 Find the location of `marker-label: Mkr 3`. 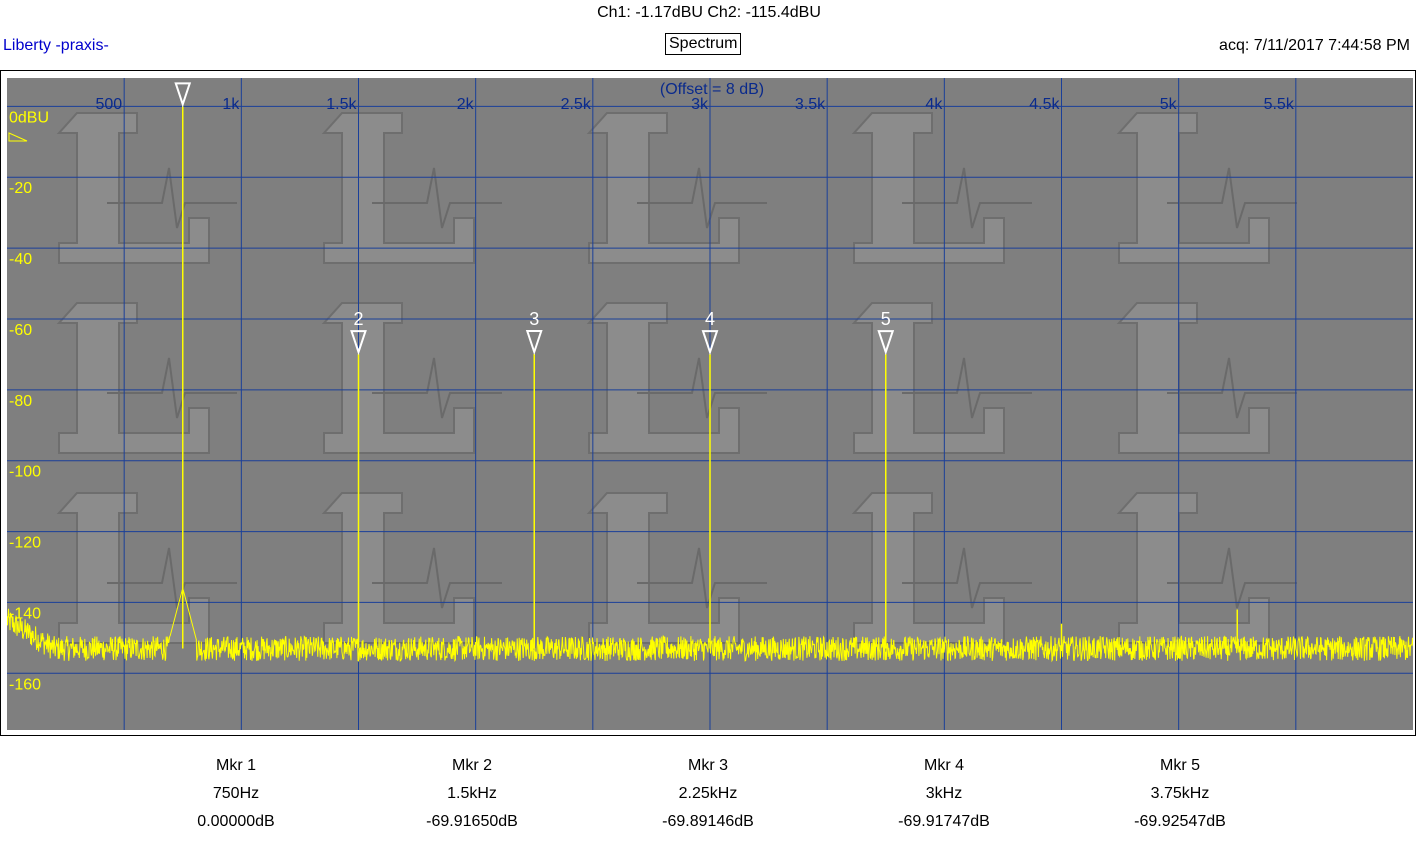

marker-label: Mkr 3 is located at coordinates (708, 765).